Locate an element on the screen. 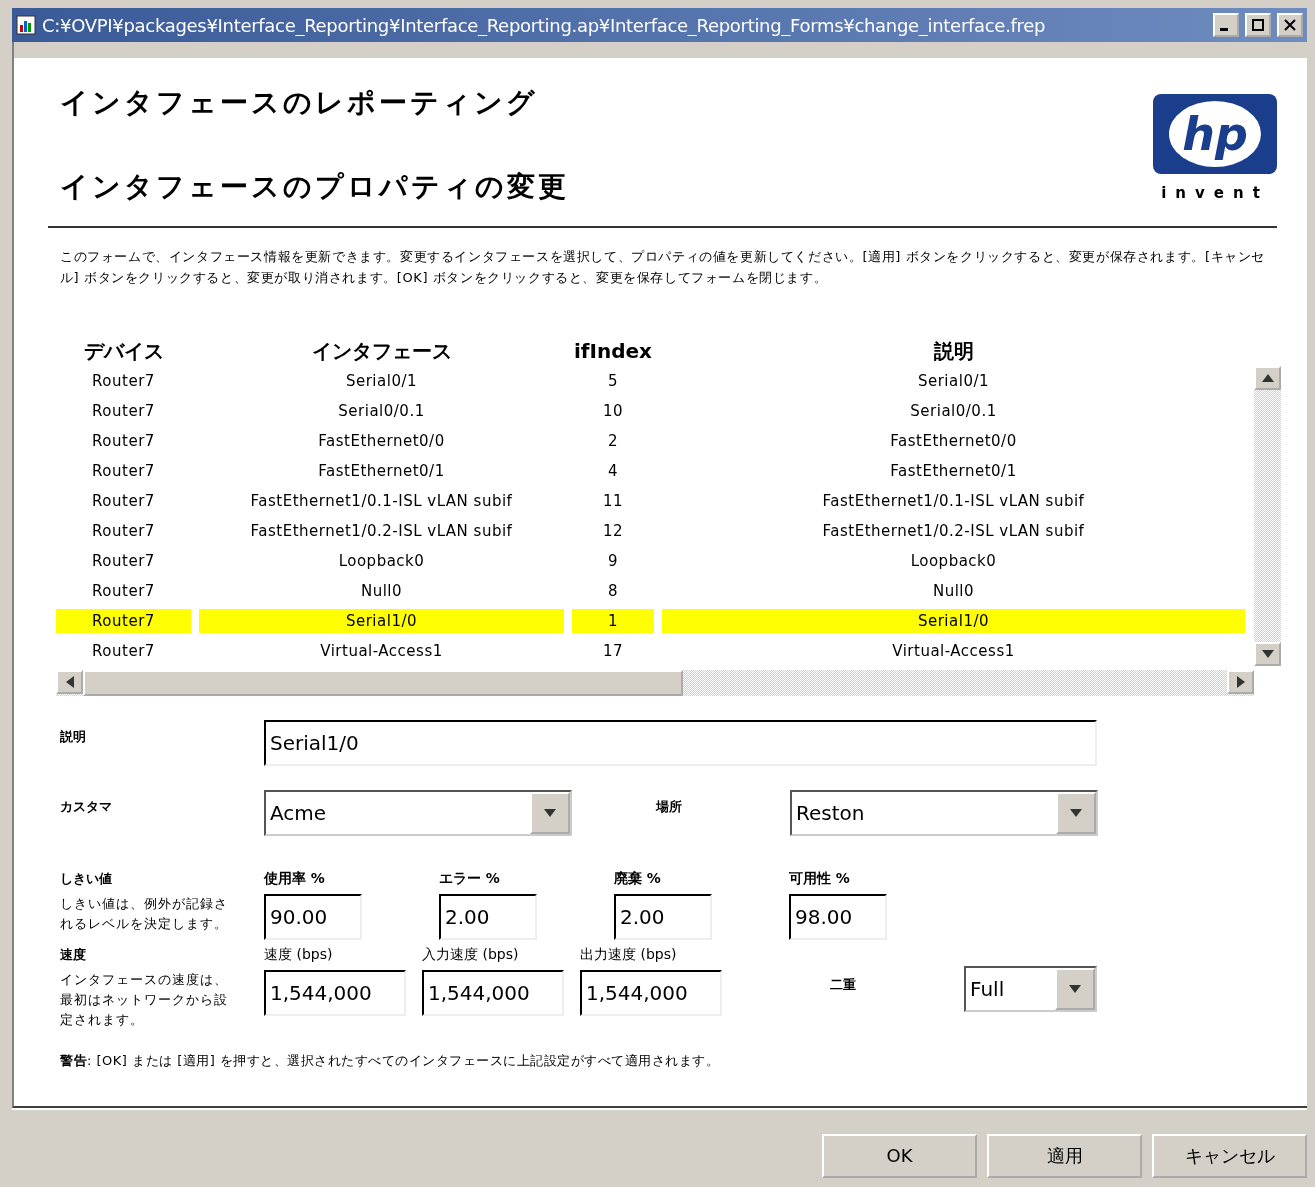 The width and height of the screenshot is (1315, 1187). field-label: 使用率 % is located at coordinates (295, 879).